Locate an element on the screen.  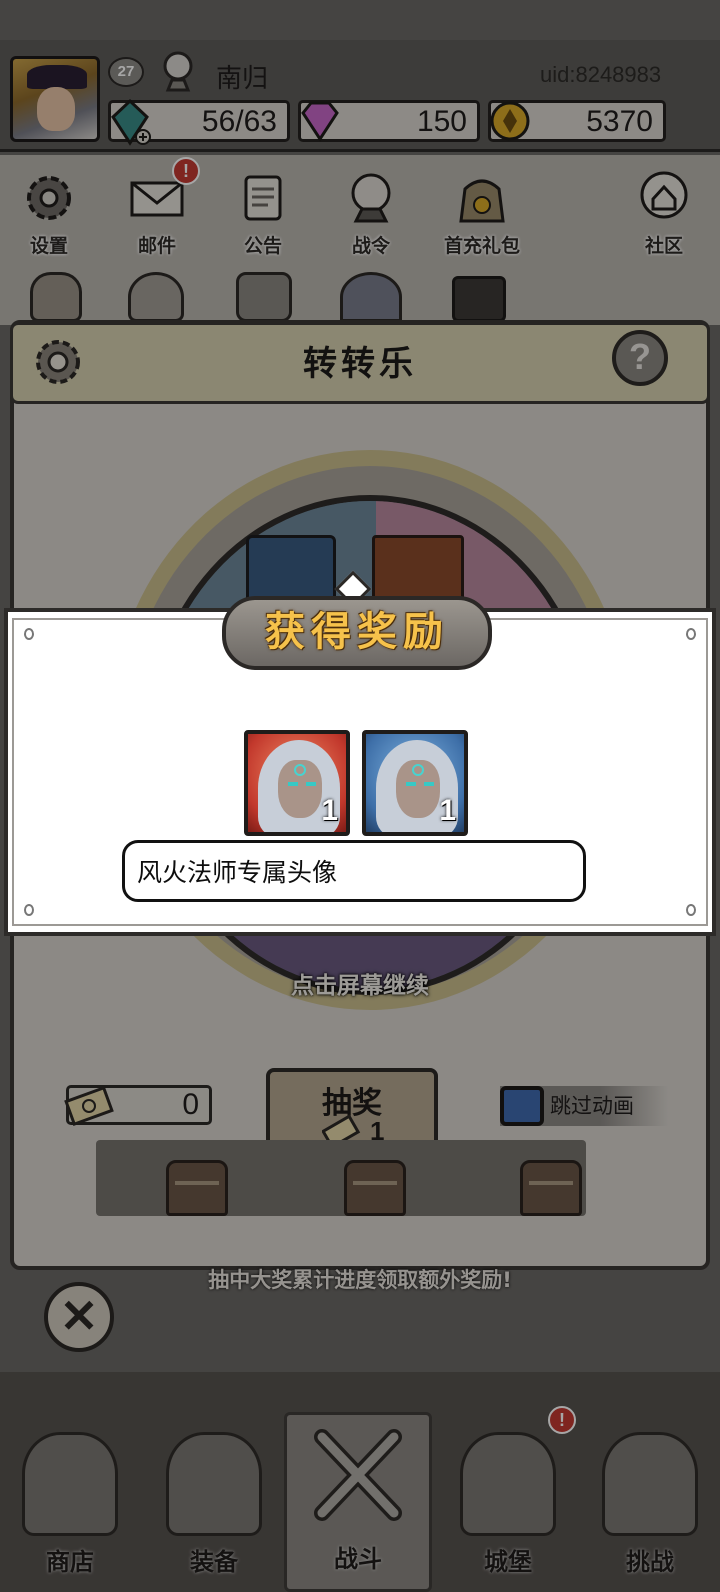
reward-description-box: 风火法师专属头像 is located at coordinates (354, 871).